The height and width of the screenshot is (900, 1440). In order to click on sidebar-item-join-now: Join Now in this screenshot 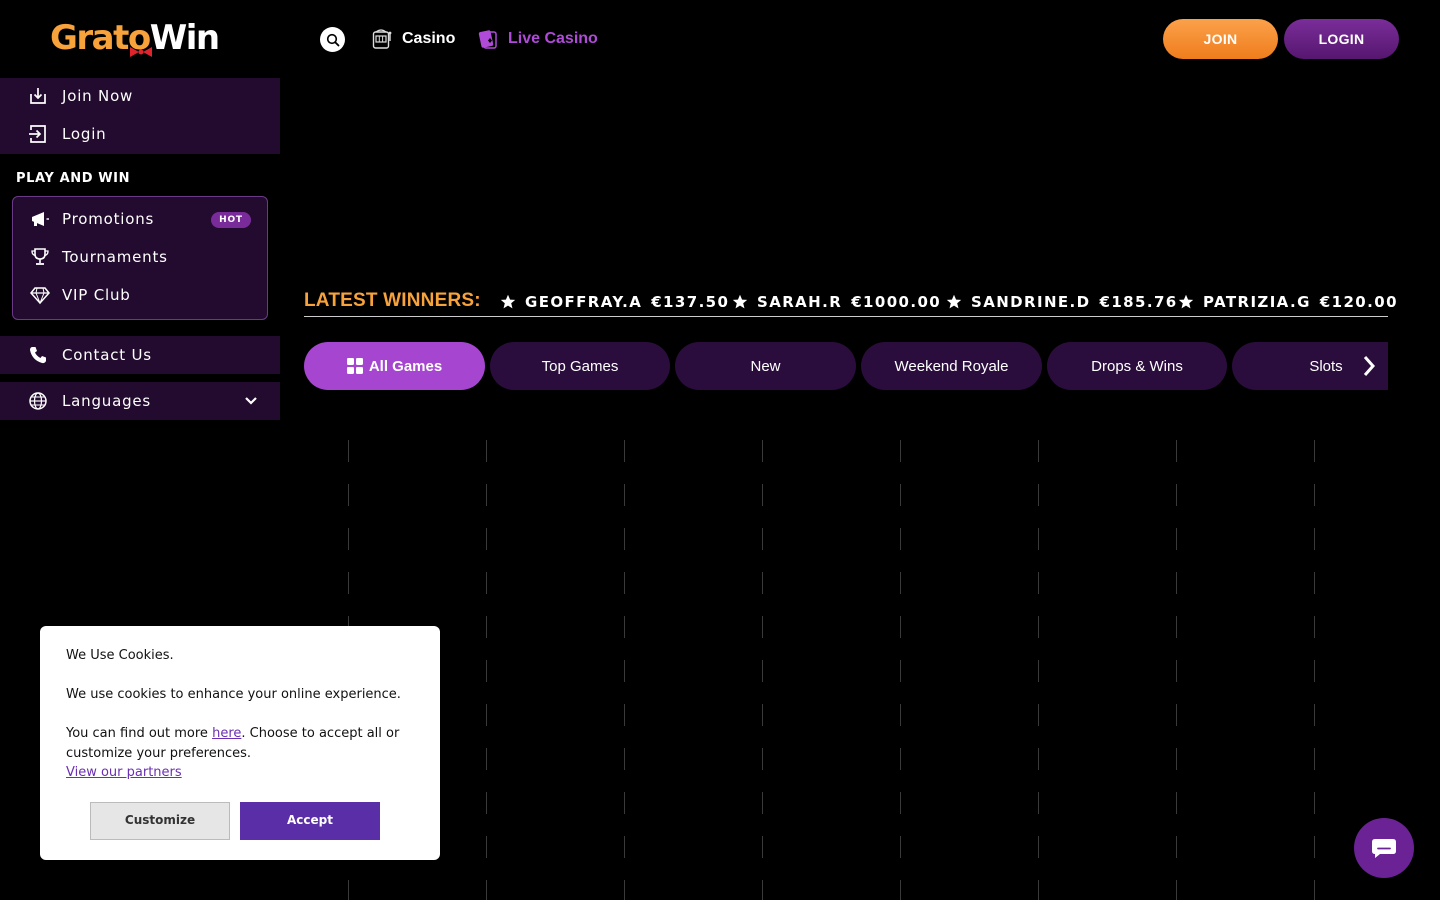, I will do `click(80, 96)`.